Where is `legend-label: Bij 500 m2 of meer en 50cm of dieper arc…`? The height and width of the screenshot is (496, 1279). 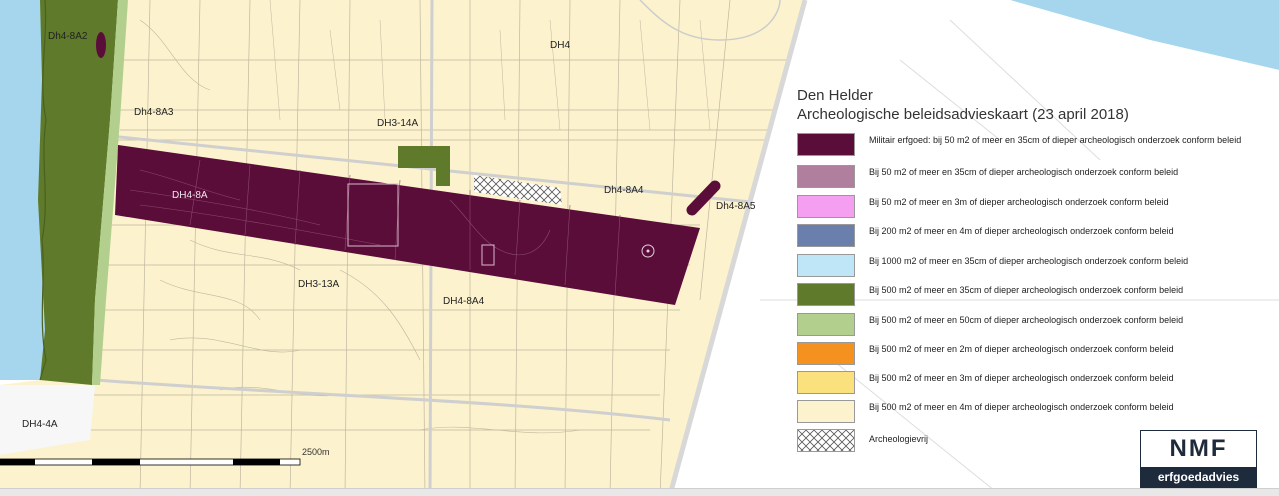
legend-label: Bij 500 m2 of meer en 50cm of dieper arc… is located at coordinates (1026, 320).